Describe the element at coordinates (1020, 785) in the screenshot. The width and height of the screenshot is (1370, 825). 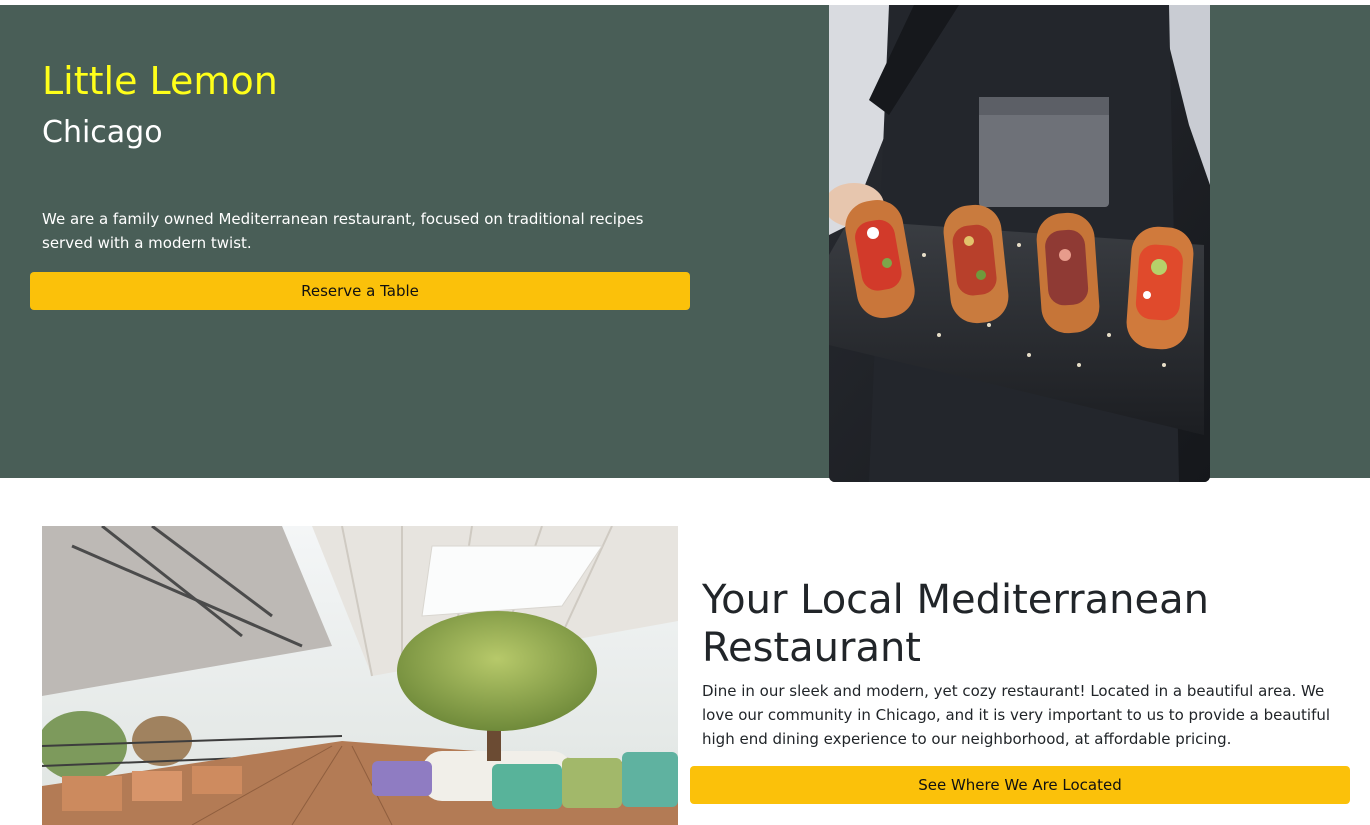
I see `see-location-button: See Where We Are Located` at that location.